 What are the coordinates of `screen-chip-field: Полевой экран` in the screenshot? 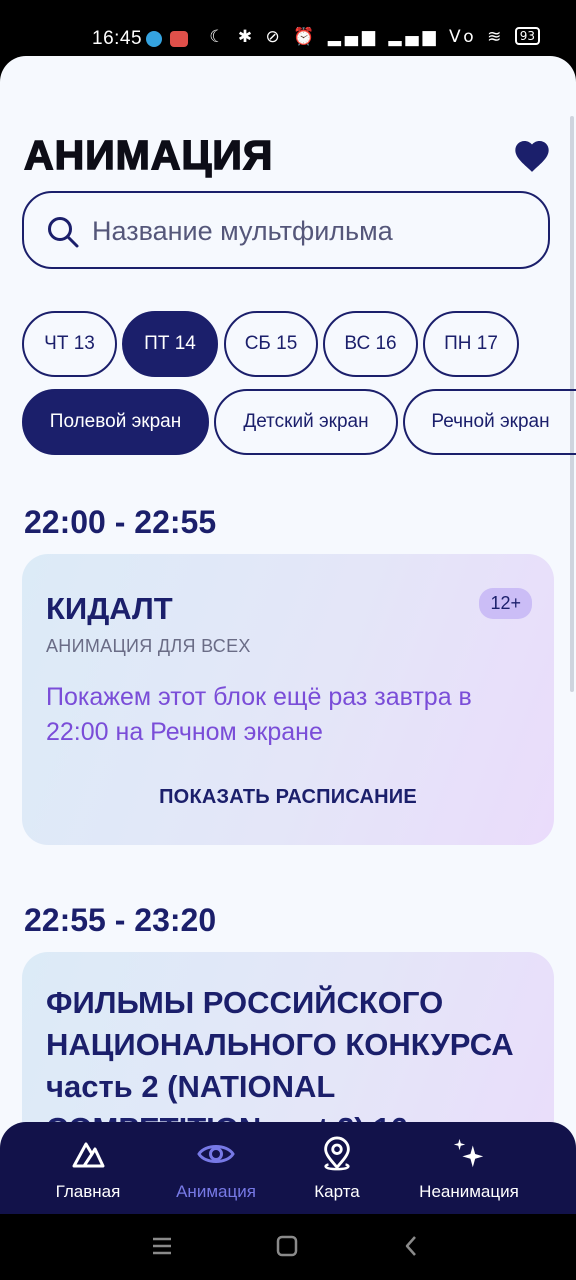 It's located at (115, 422).